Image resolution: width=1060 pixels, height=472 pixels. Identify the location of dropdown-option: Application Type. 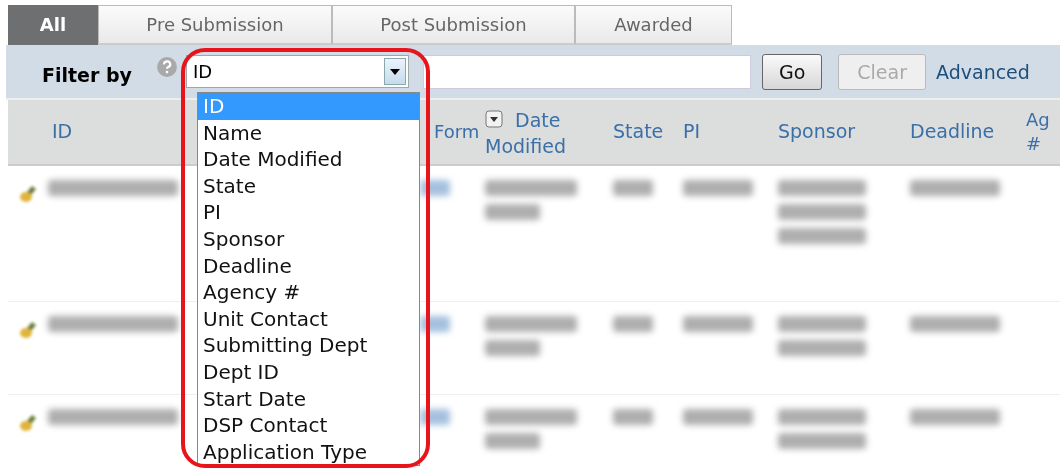
(308, 452).